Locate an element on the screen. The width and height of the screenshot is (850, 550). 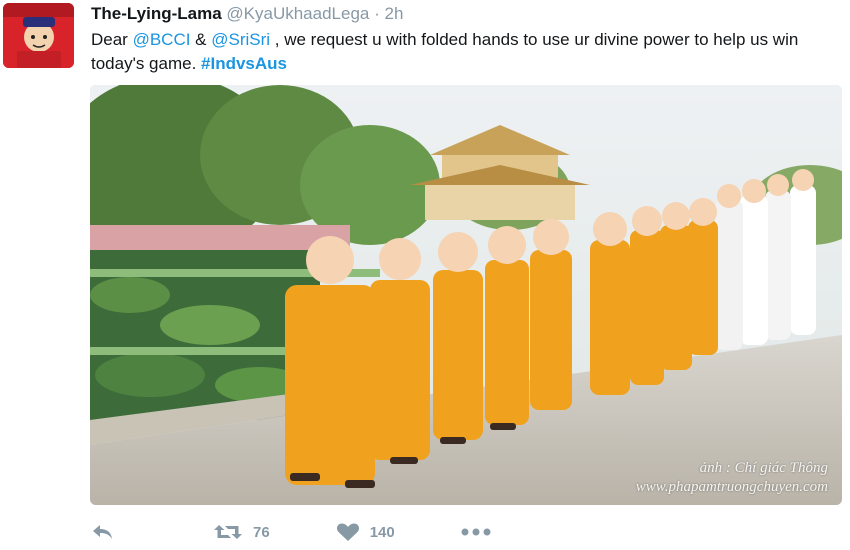
heart-icon is located at coordinates (347, 532).